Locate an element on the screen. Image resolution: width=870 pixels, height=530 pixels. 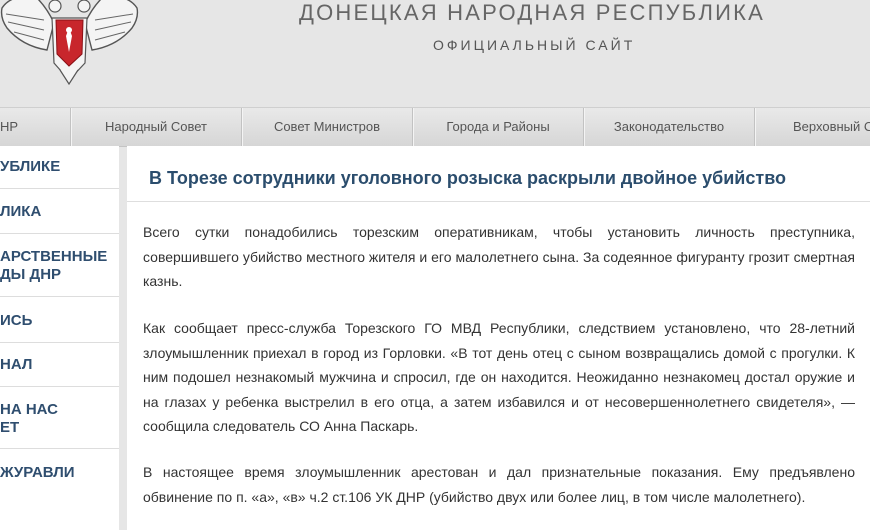
sidebar-item-label: ИСЬ is located at coordinates (16, 320).